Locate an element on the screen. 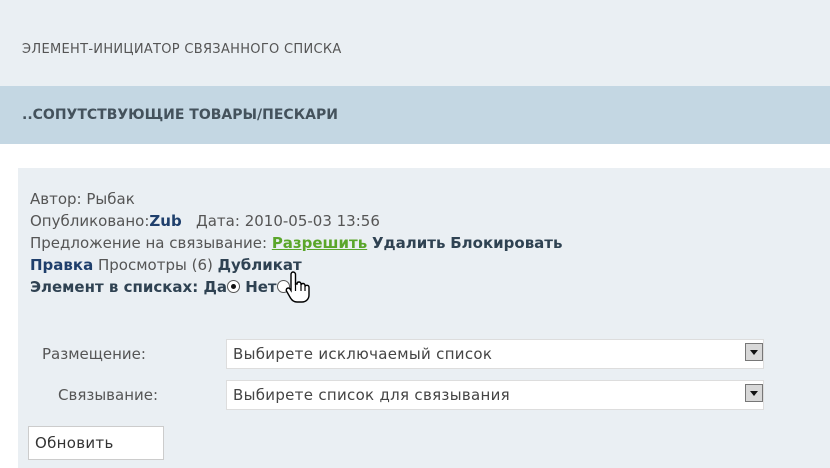  update-button: Обновить is located at coordinates (96, 443).